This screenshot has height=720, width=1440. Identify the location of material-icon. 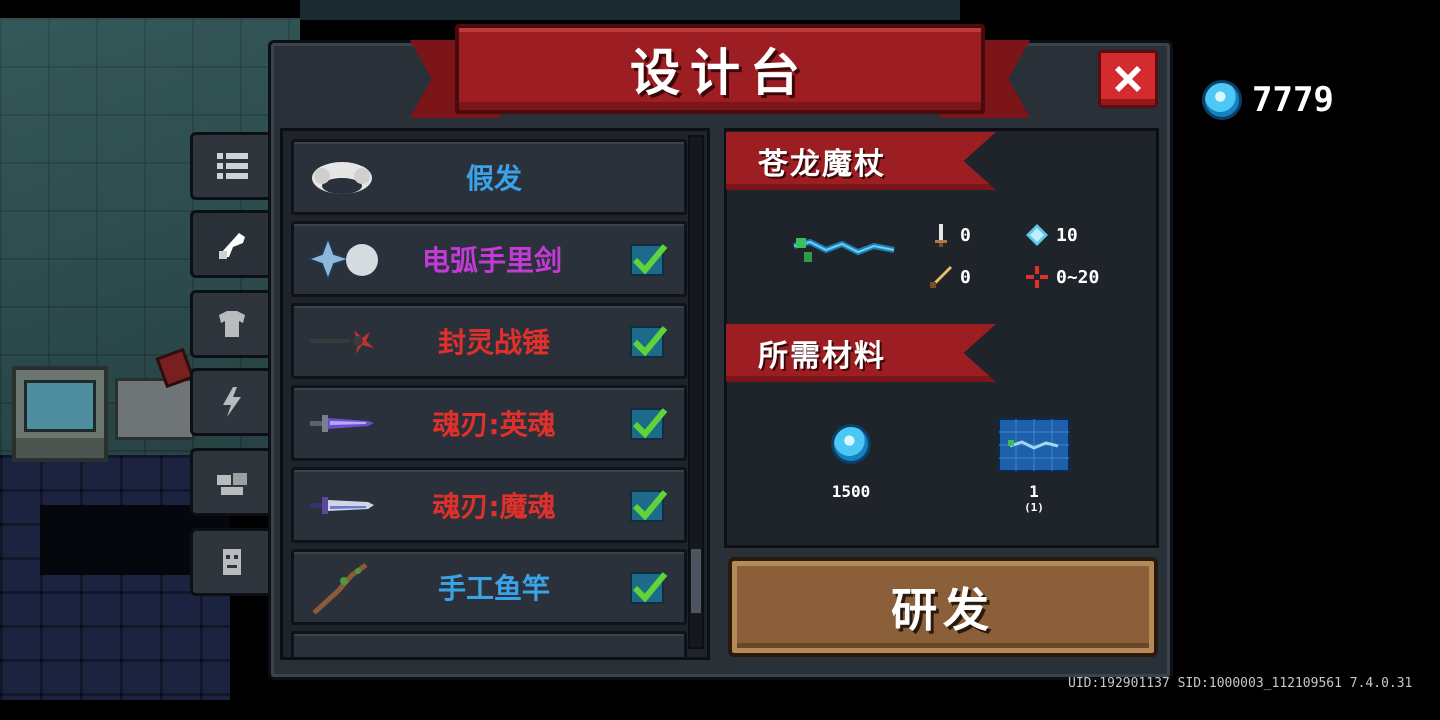
(231, 484).